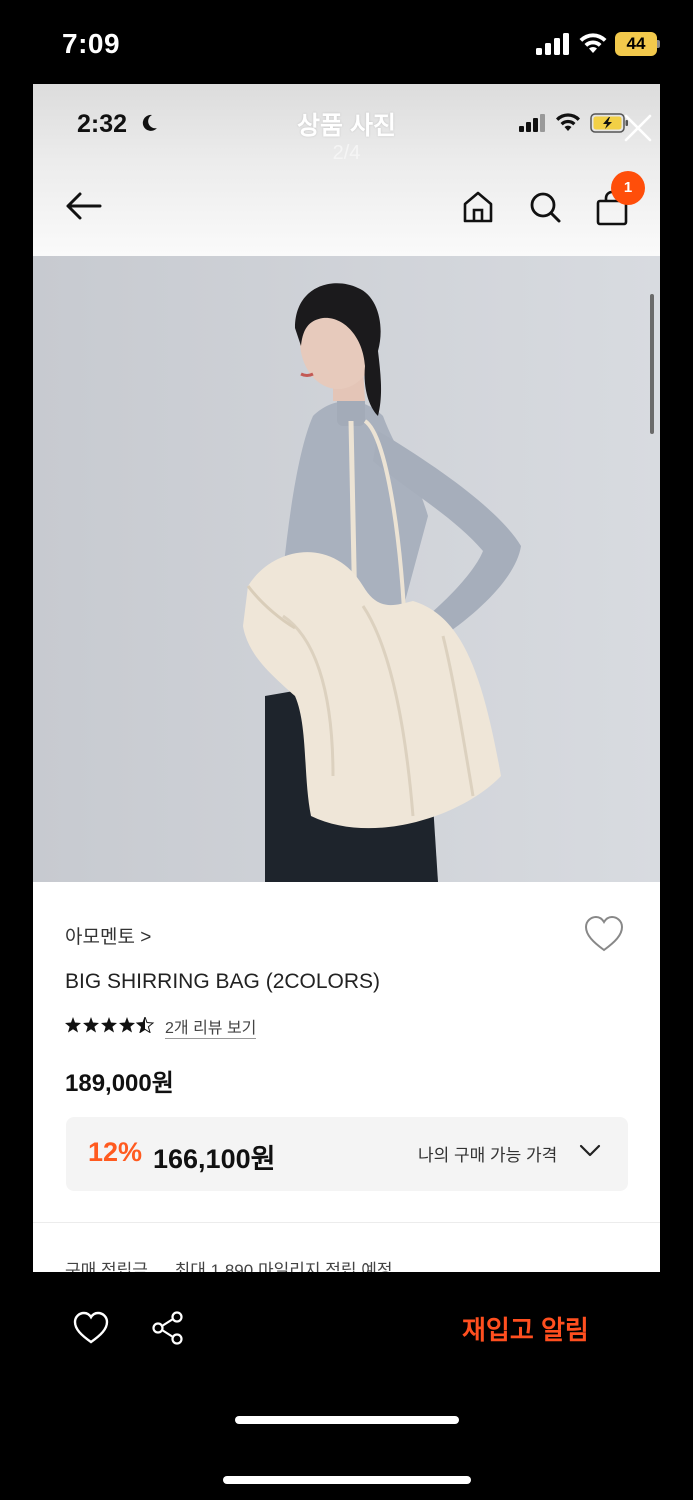 This screenshot has width=693, height=1500. Describe the element at coordinates (347, 1420) in the screenshot. I see `home-indicator` at that location.